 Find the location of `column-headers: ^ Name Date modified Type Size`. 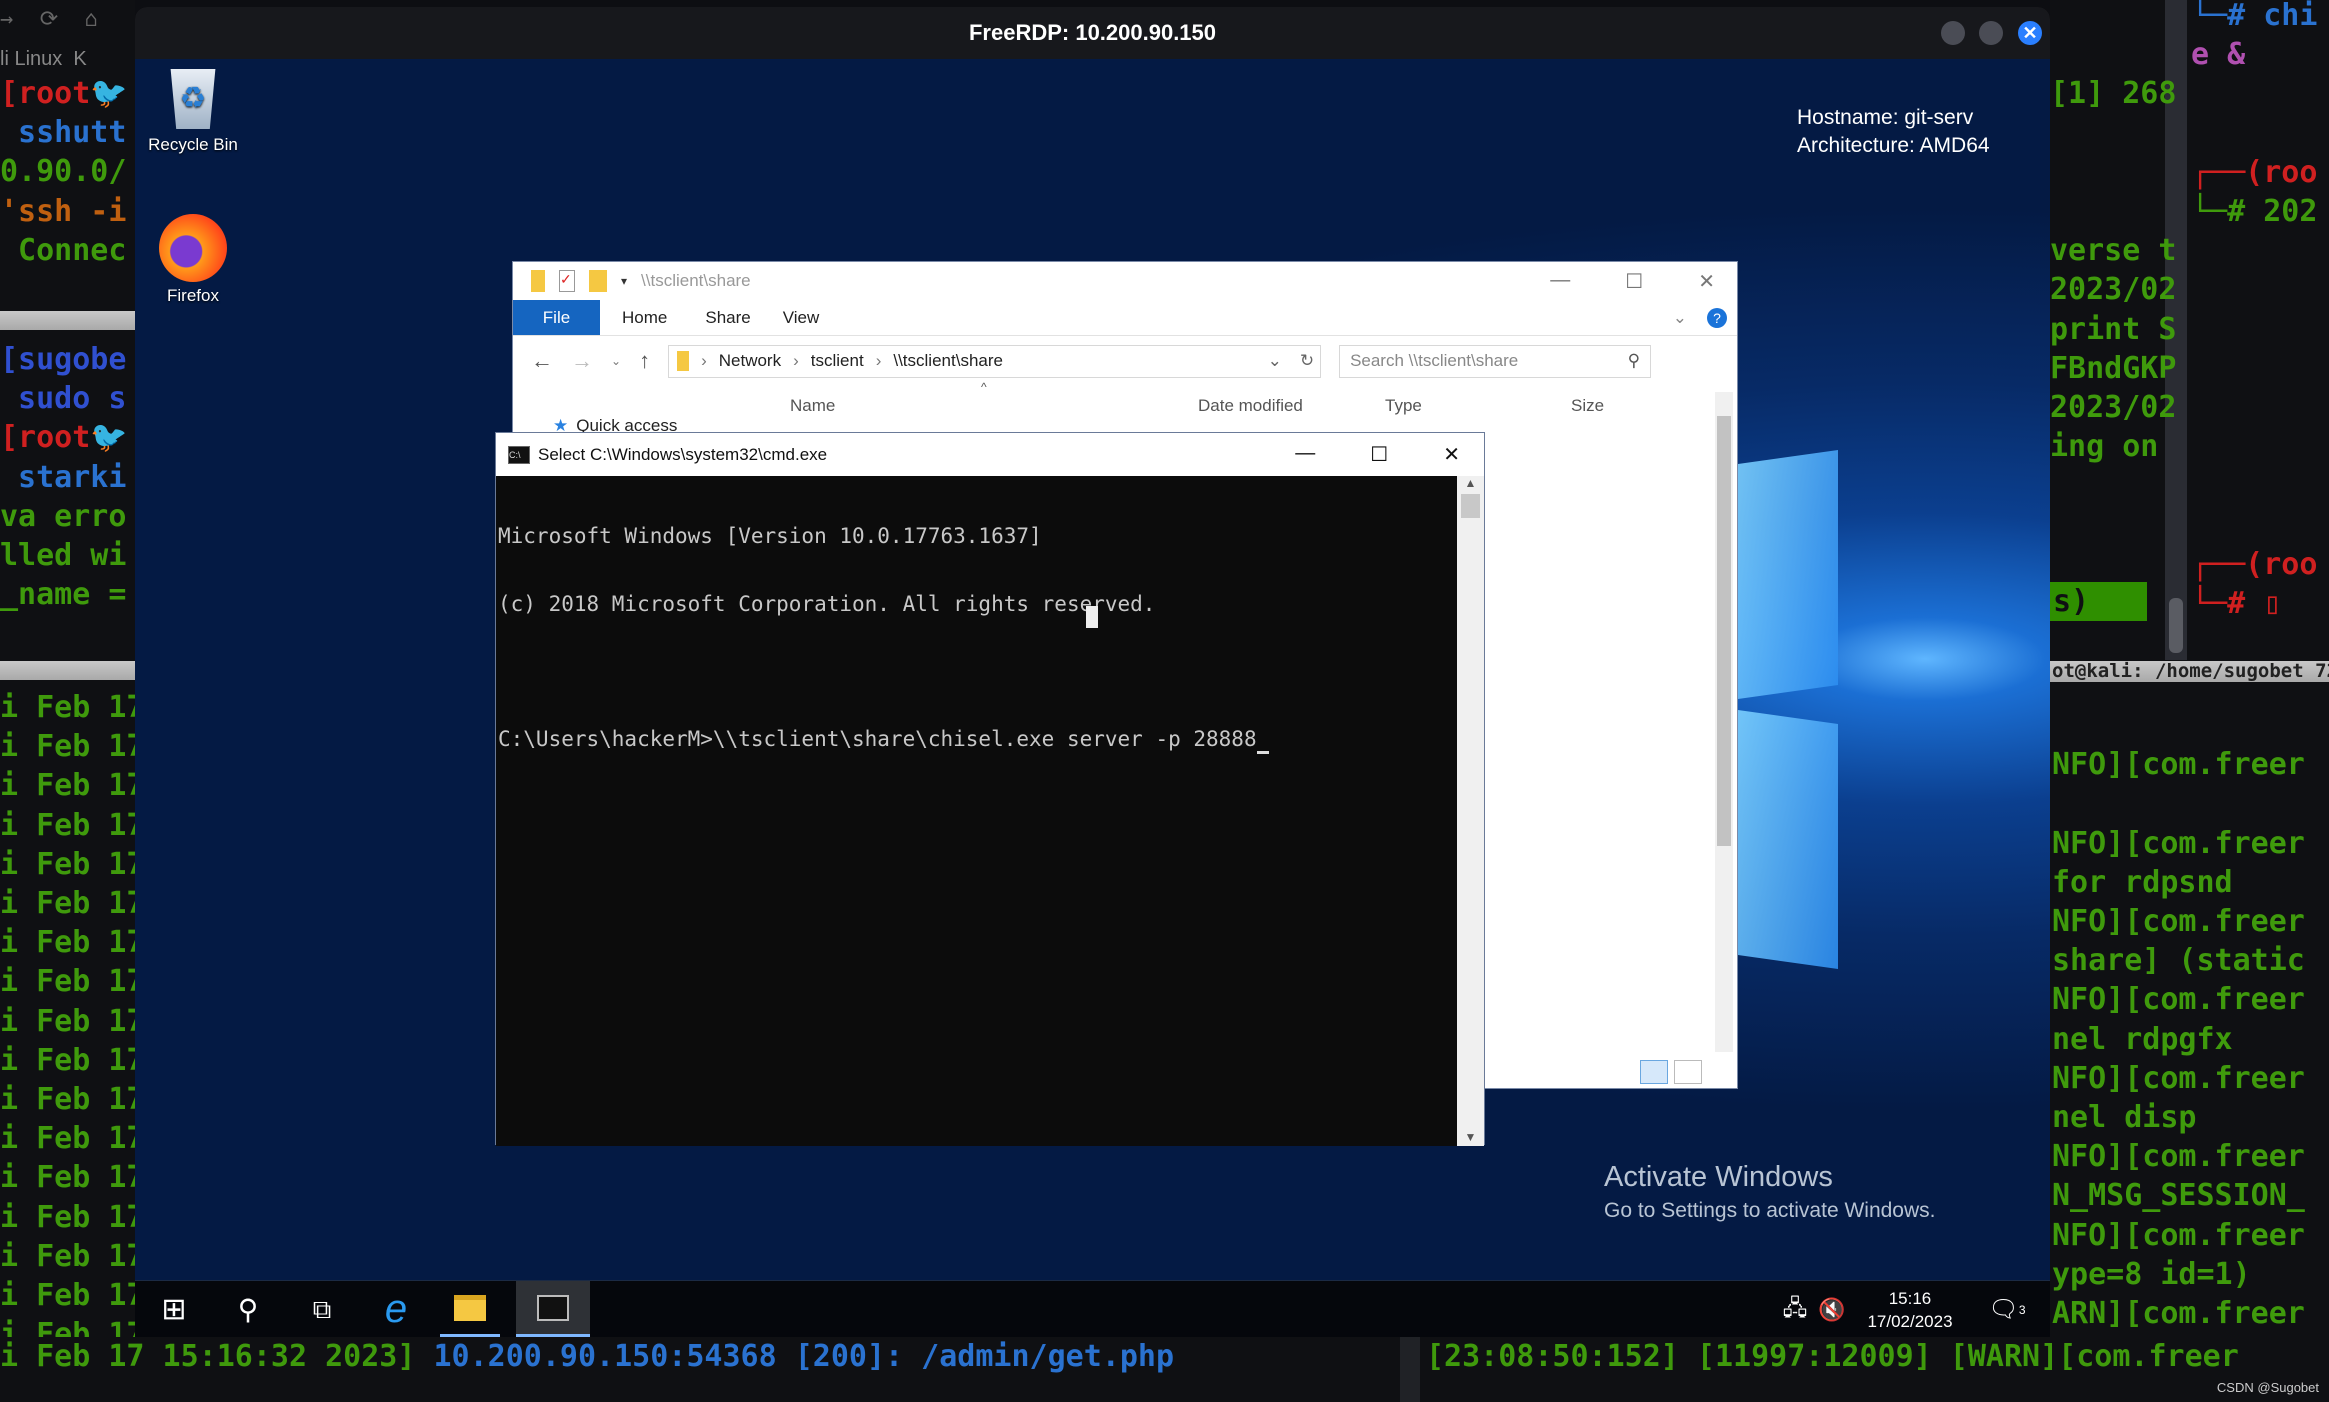

column-headers: ^ Name Date modified Type Size is located at coordinates (1197, 398).